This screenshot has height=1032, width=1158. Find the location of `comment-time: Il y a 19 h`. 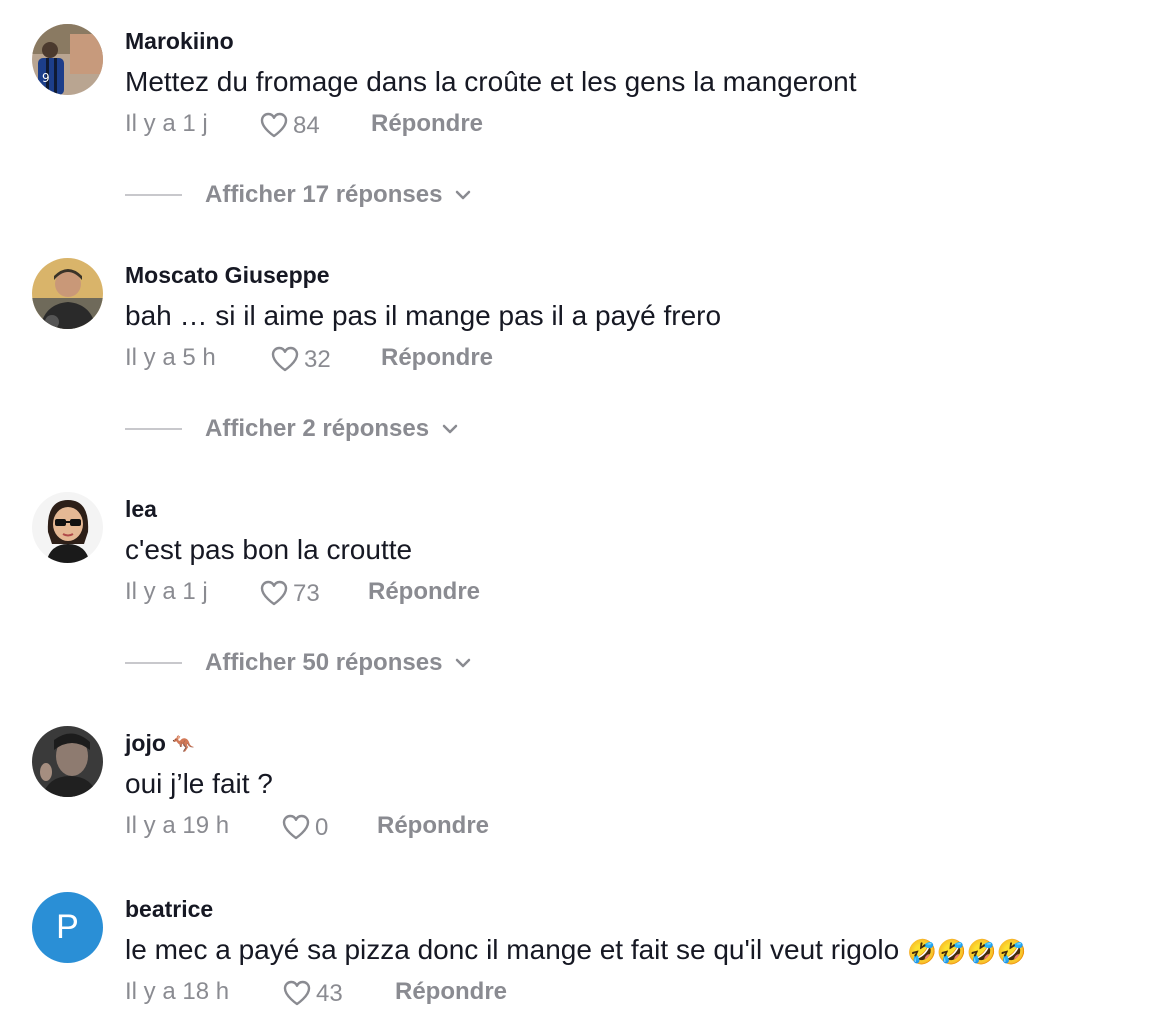

comment-time: Il y a 19 h is located at coordinates (177, 825).